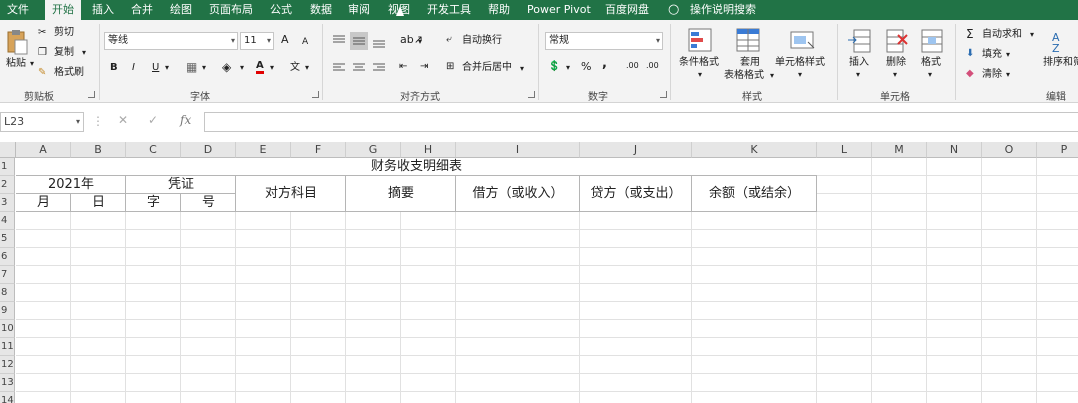 Image resolution: width=1078 pixels, height=403 pixels. I want to click on row-header: 6, so click(7, 257).